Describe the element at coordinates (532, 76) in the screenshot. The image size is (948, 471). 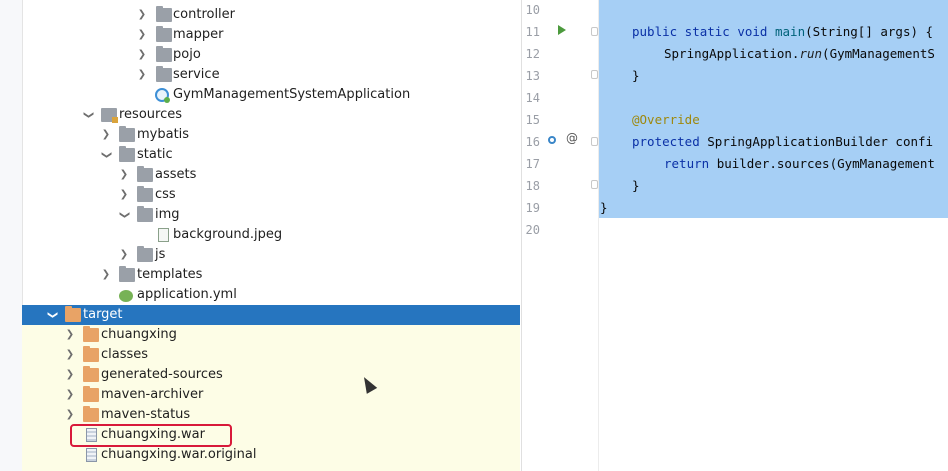
I see `line-number: 13` at that location.